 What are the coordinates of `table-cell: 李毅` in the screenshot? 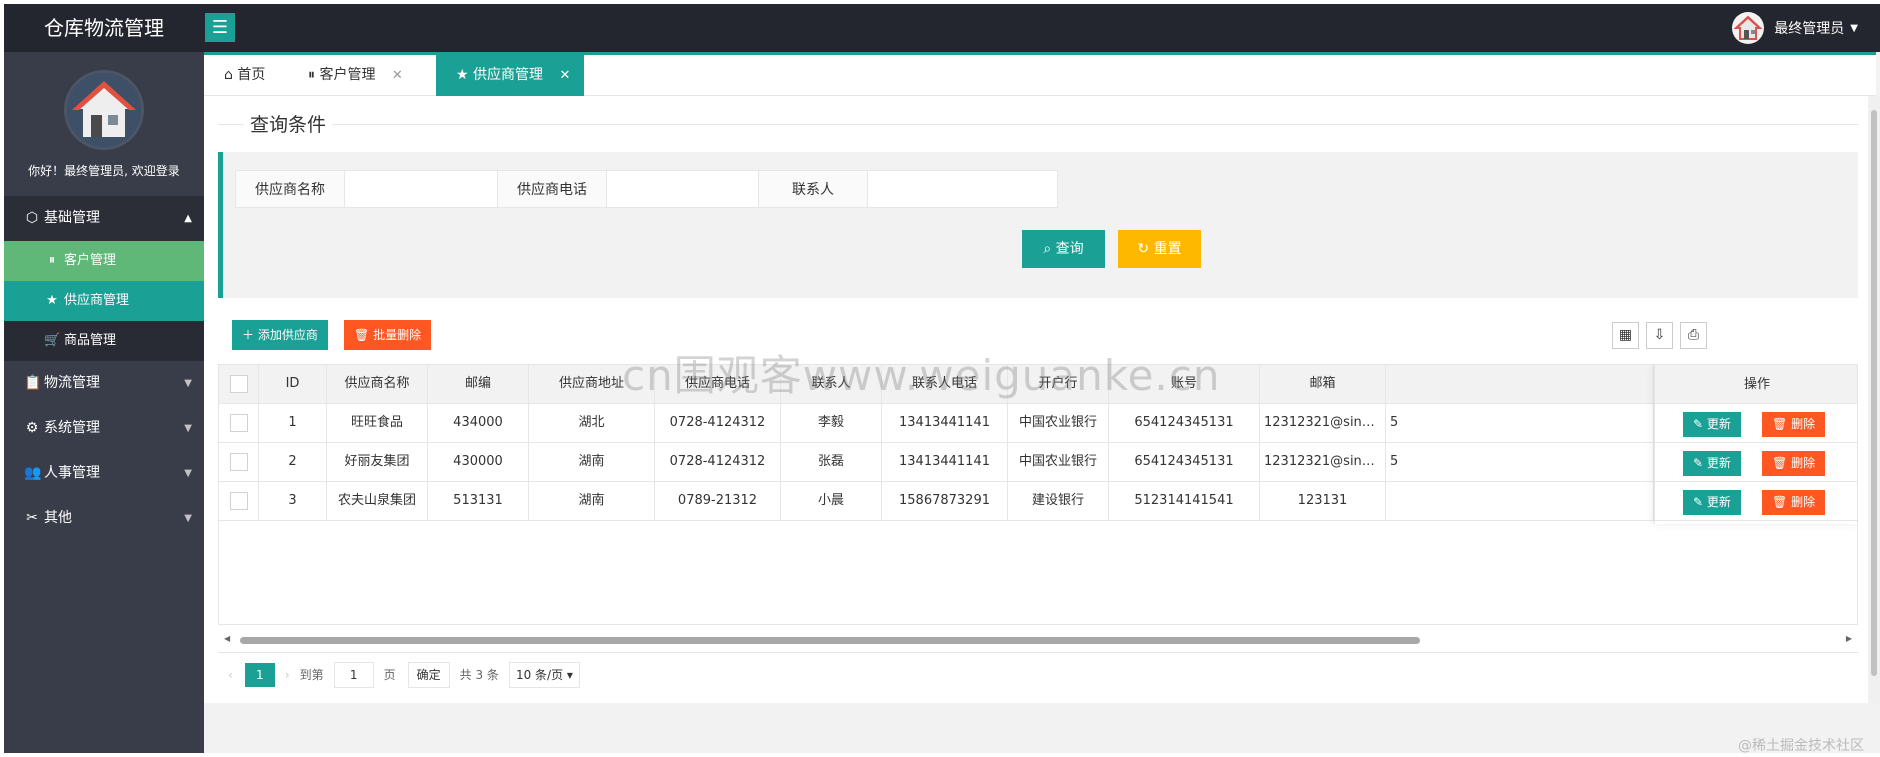 It's located at (831, 423).